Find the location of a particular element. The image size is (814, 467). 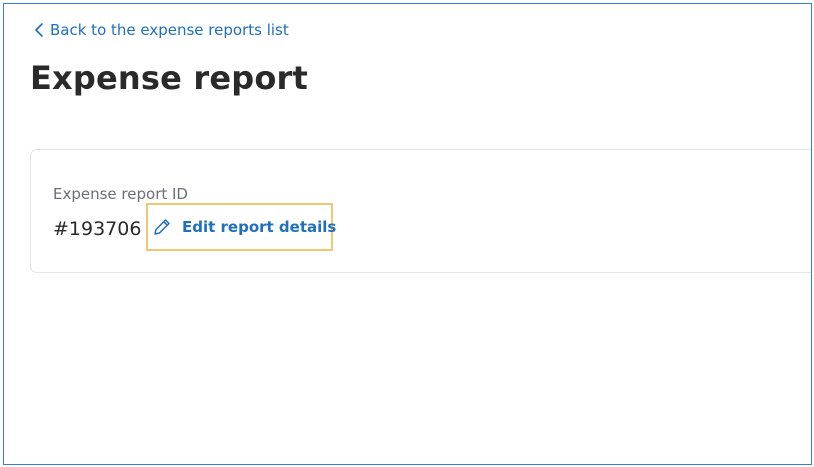

page-title: Expense report is located at coordinates (169, 78).